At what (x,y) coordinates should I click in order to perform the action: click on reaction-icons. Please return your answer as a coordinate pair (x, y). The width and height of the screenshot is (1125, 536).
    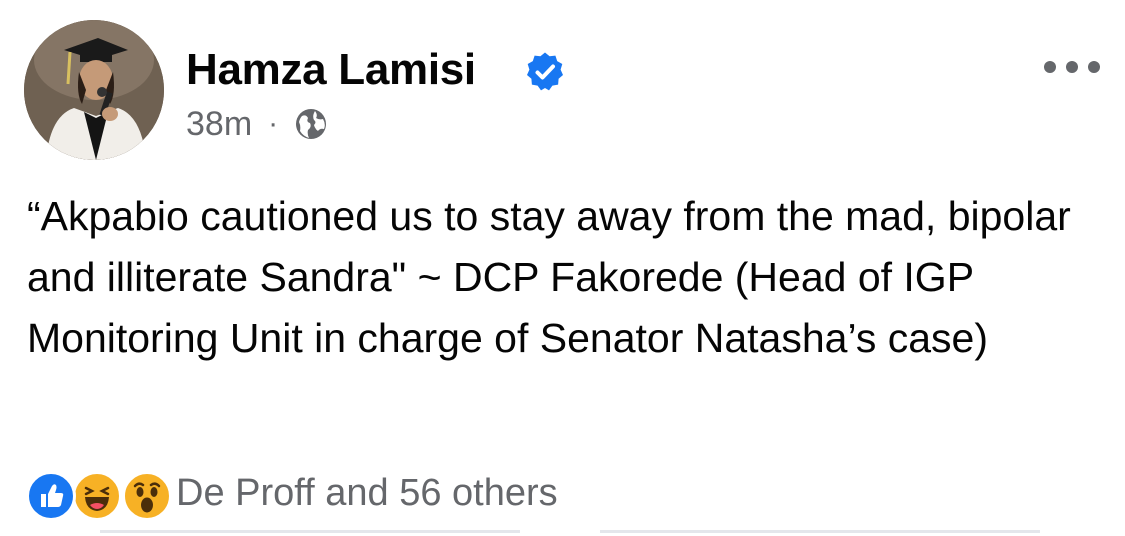
    Looking at the image, I should click on (100, 494).